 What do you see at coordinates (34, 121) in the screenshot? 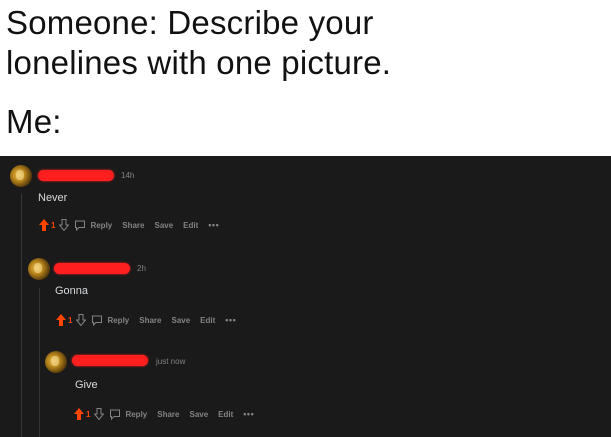
I see `caption-line-3: Me:` at bounding box center [34, 121].